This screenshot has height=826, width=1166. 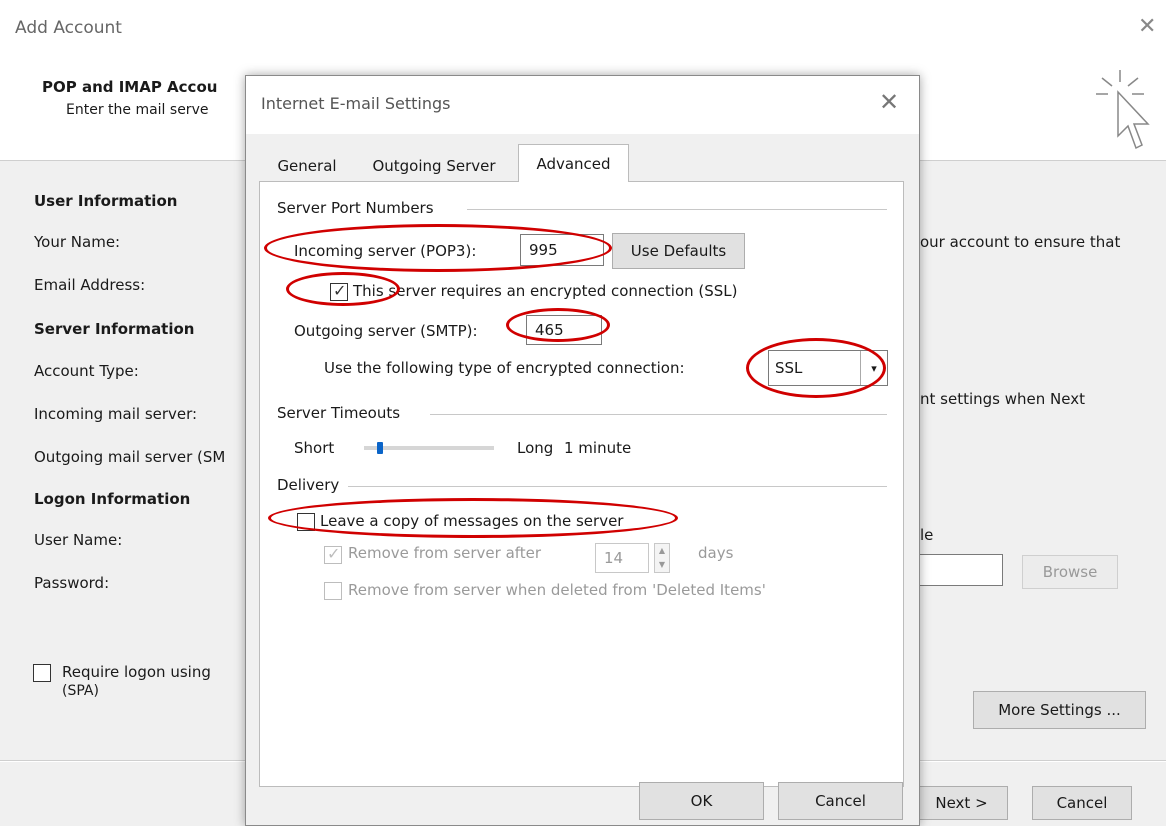 I want to click on require-logon-label: Require logon using, so click(x=136, y=672).